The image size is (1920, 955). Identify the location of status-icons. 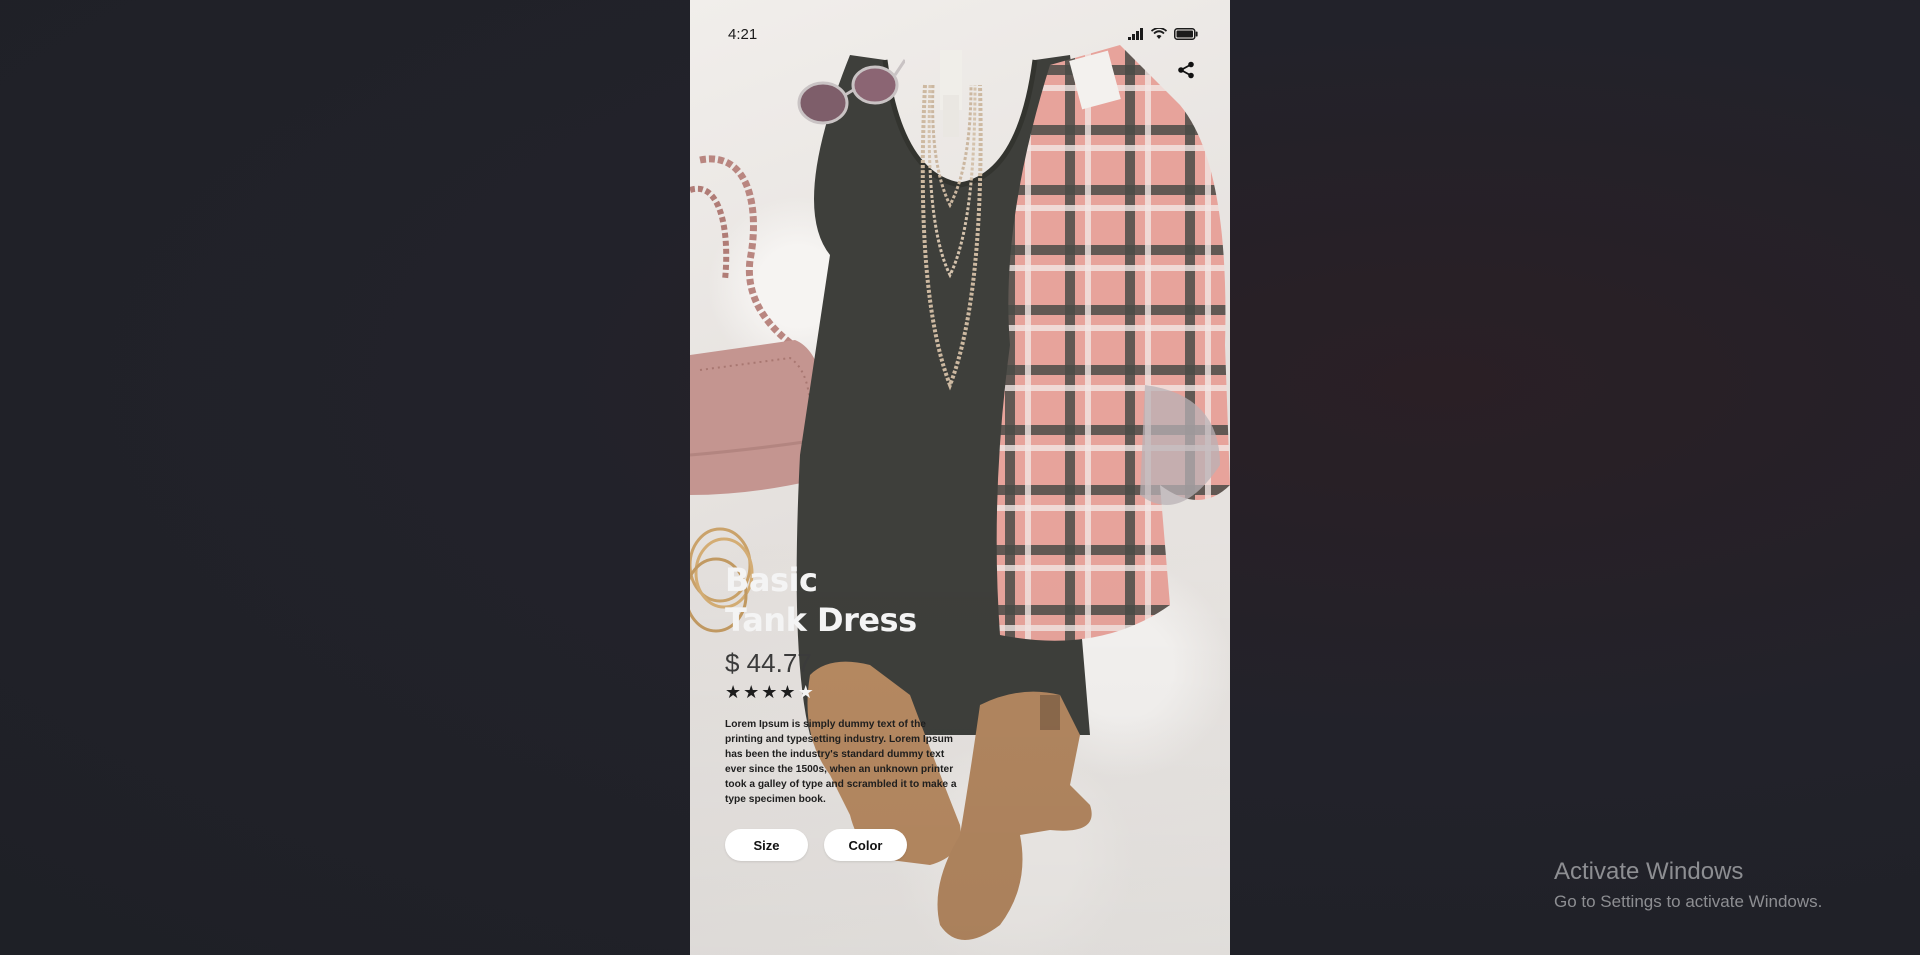
(1163, 34).